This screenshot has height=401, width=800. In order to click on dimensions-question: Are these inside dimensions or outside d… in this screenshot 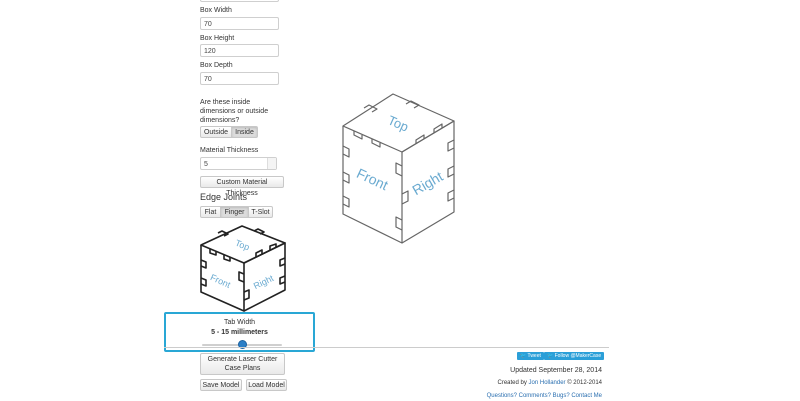, I will do `click(234, 111)`.